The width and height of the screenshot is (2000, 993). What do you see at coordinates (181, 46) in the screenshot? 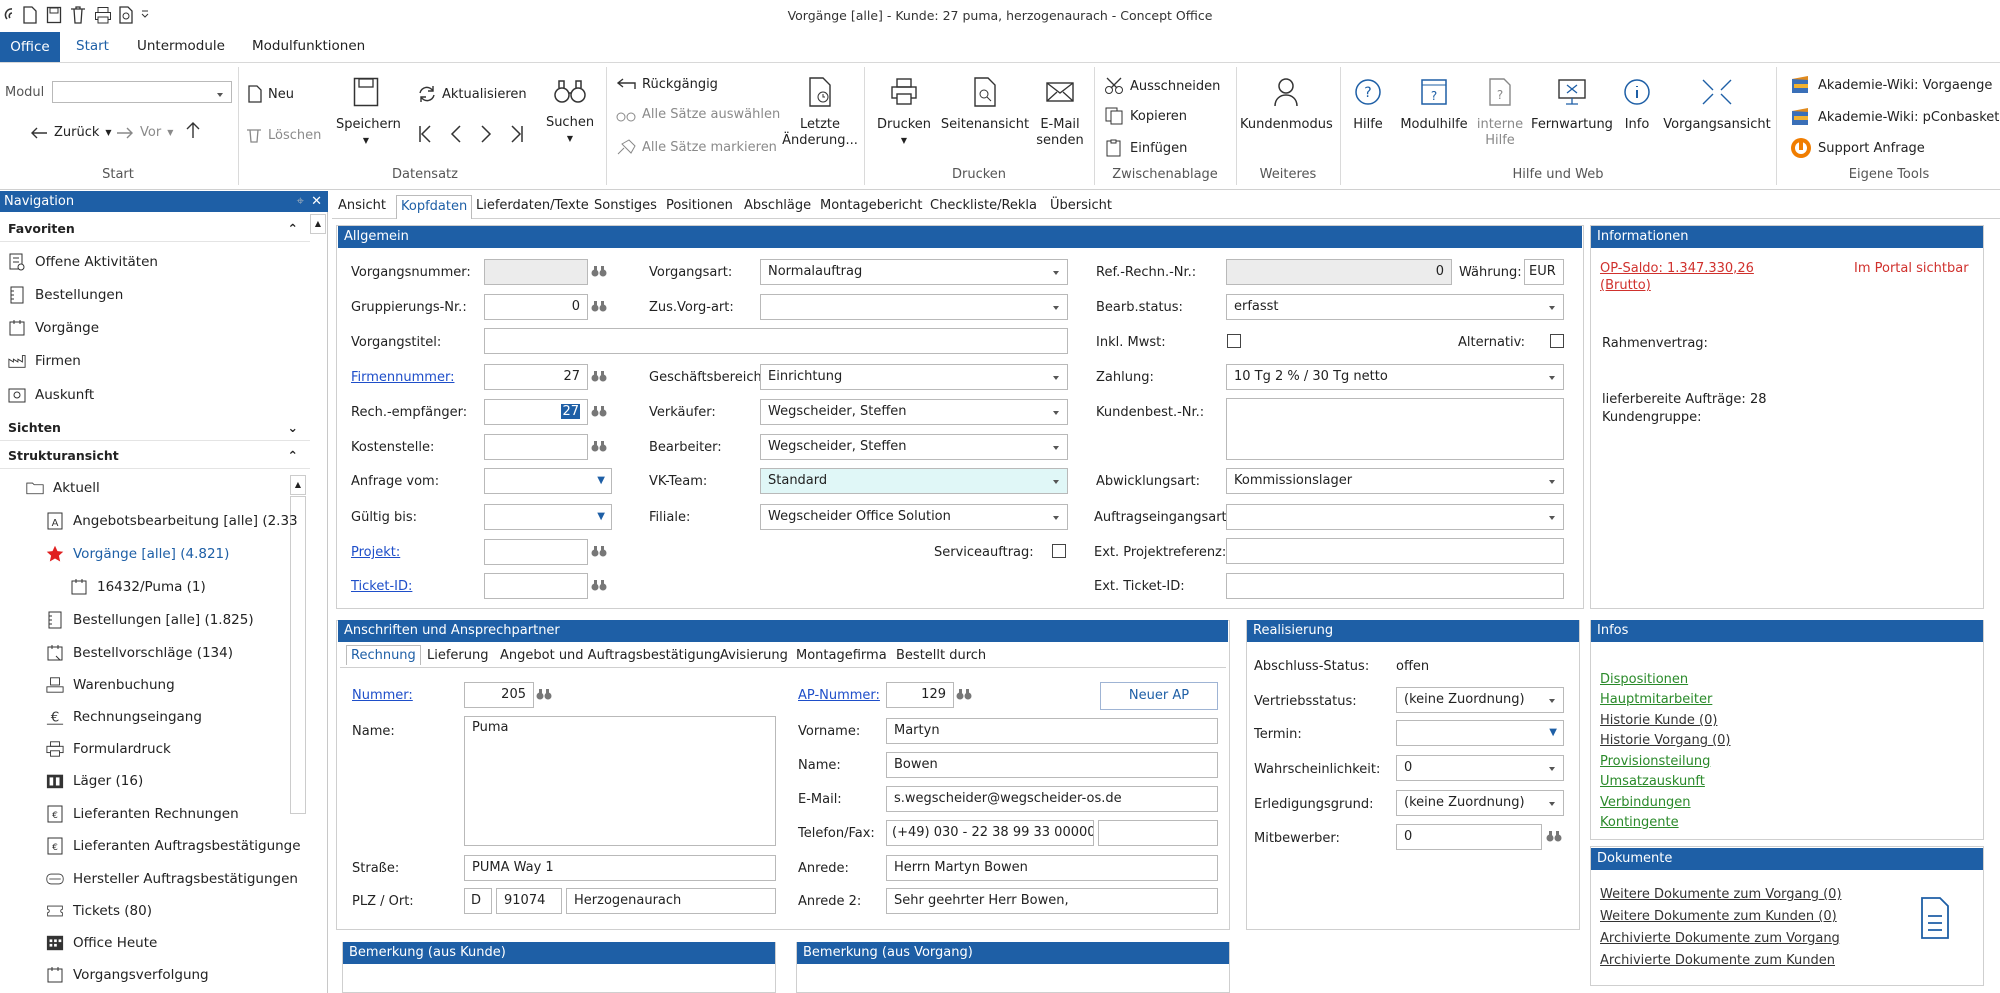
I see `tab-untermodule: Untermodule` at bounding box center [181, 46].